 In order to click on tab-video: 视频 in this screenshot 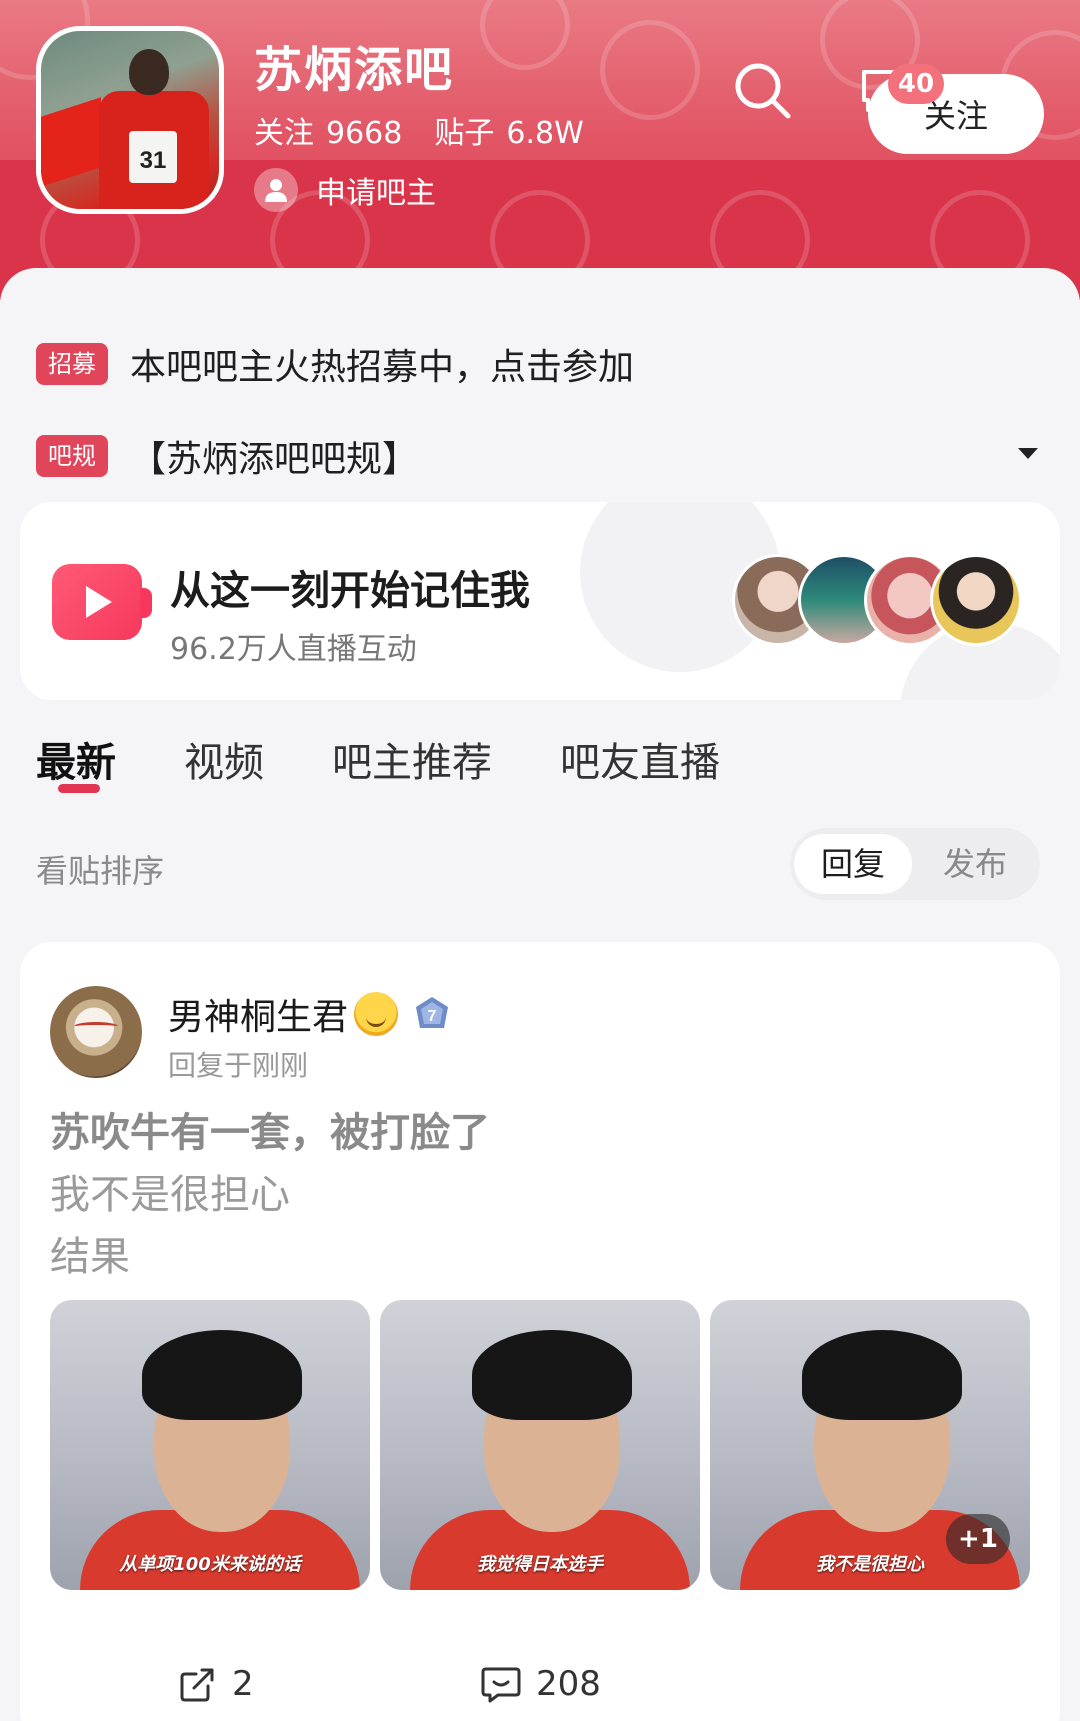, I will do `click(224, 759)`.